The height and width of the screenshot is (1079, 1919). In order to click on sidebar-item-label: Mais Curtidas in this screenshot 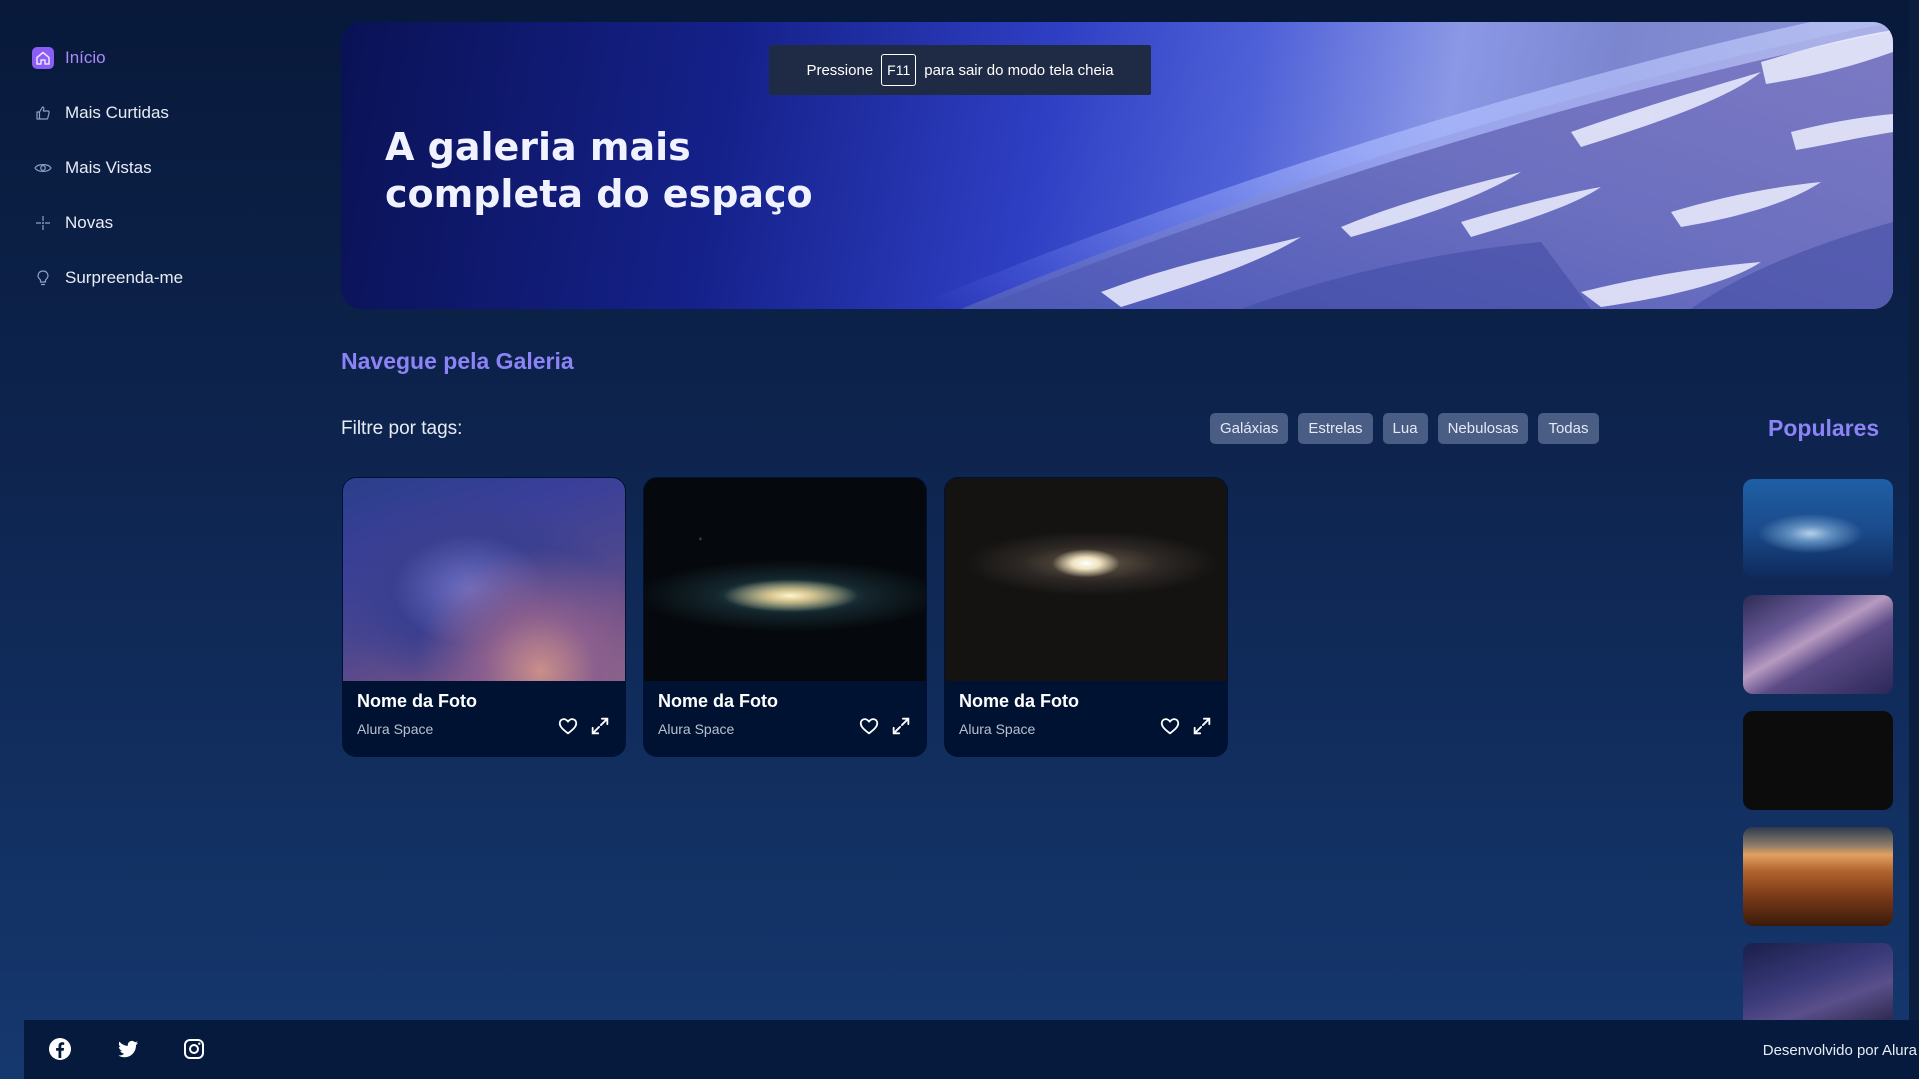, I will do `click(117, 112)`.